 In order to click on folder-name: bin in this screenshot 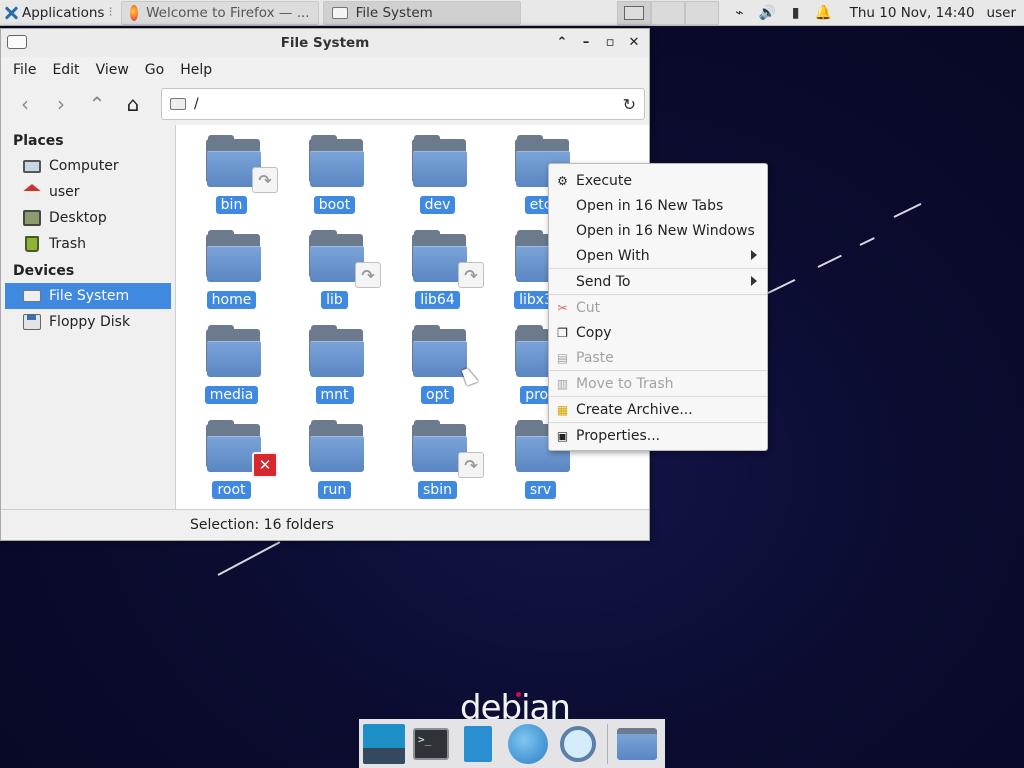, I will do `click(231, 205)`.